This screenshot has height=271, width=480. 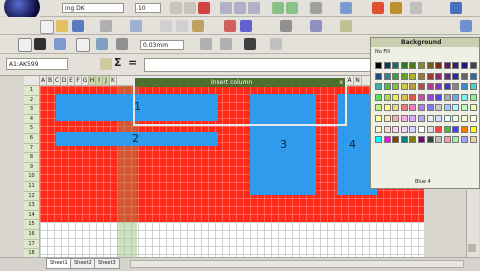 I want to click on scroll-down-arrow-icon, so click(x=472, y=248).